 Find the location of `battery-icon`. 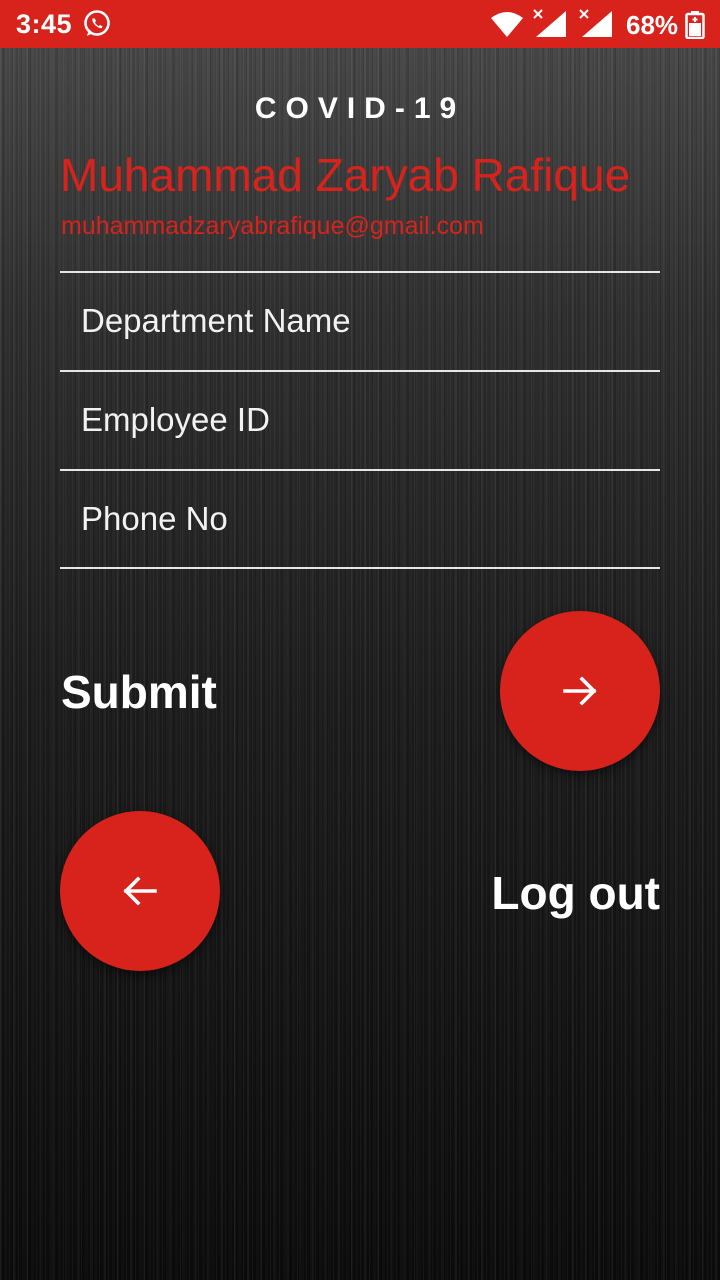

battery-icon is located at coordinates (695, 25).